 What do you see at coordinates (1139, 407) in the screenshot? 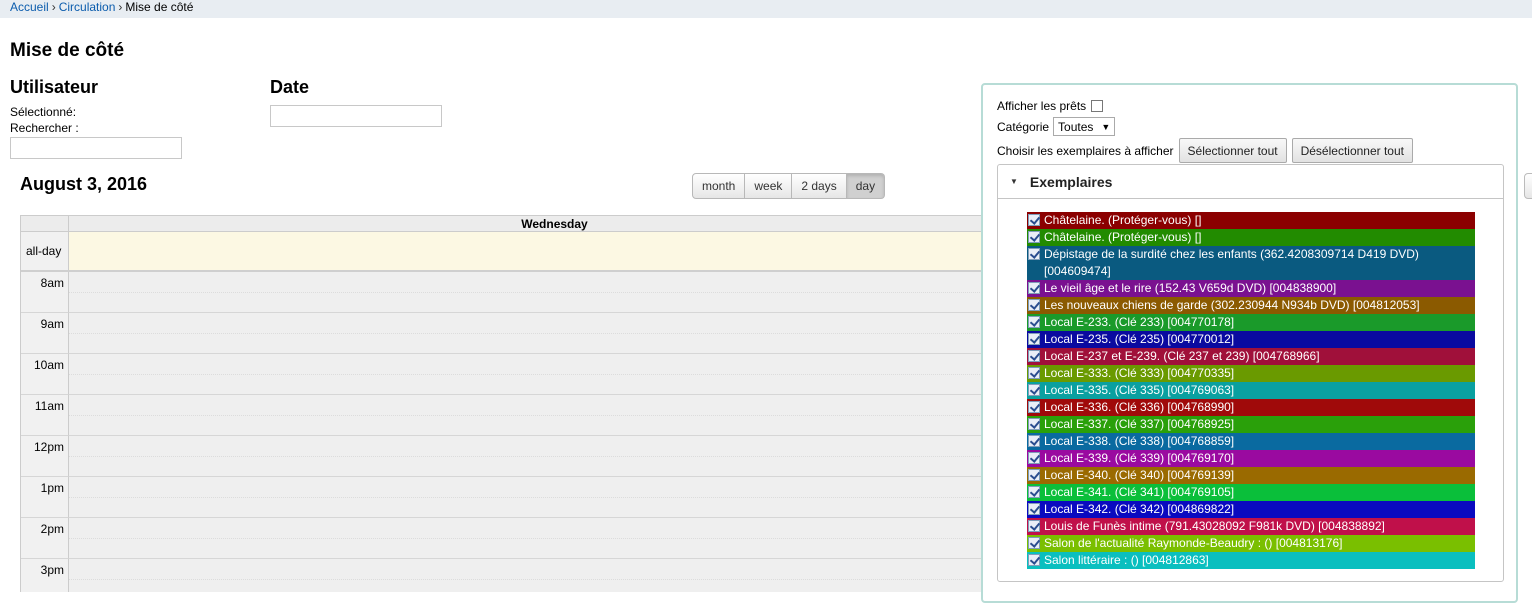
I see `item-label: Local E-336. (Clé 336) [004768990]` at bounding box center [1139, 407].